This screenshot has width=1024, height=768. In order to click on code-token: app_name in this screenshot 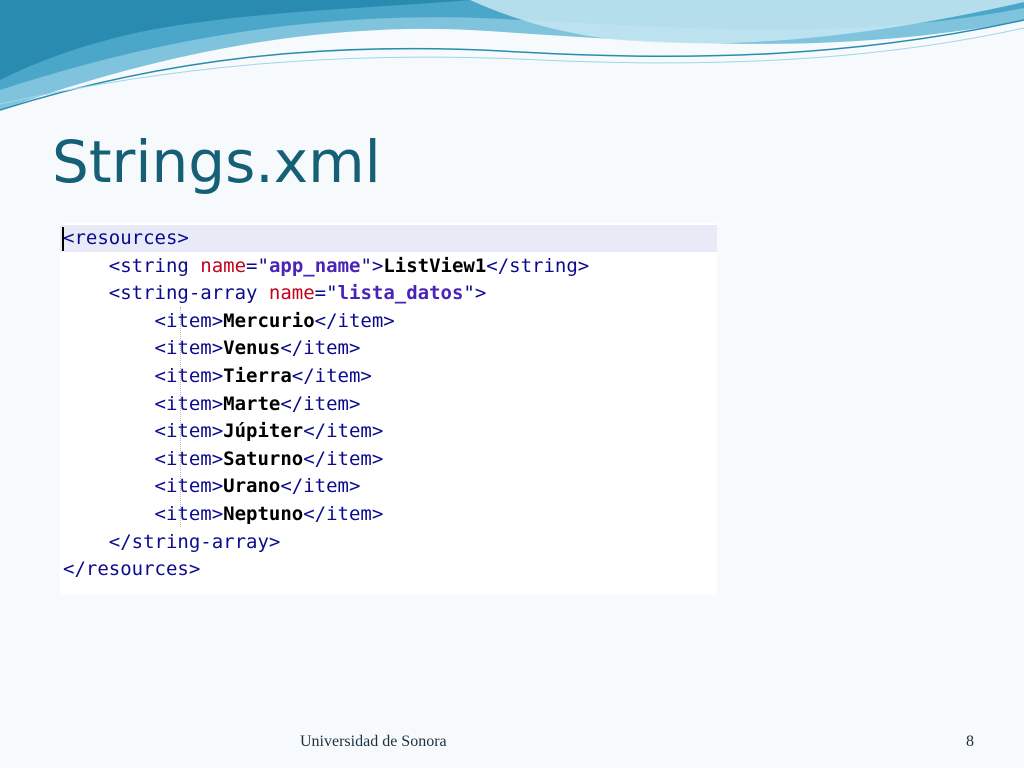, I will do `click(314, 265)`.